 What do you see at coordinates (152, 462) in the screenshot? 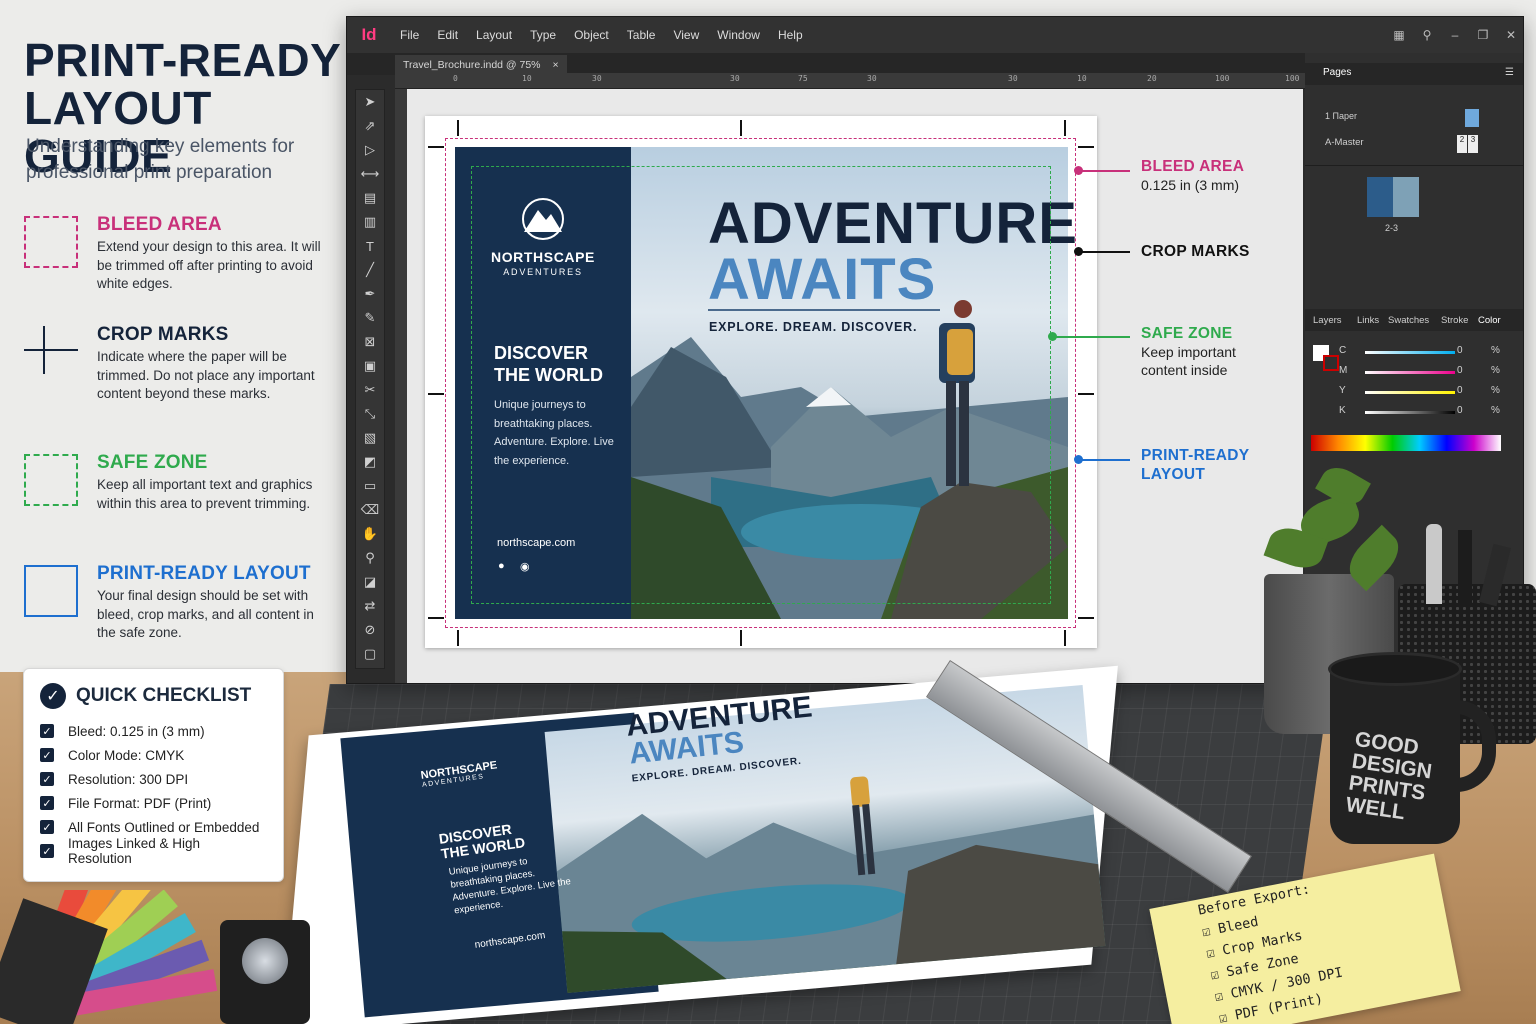
I see `legend-heading: SAFE ZONE` at bounding box center [152, 462].